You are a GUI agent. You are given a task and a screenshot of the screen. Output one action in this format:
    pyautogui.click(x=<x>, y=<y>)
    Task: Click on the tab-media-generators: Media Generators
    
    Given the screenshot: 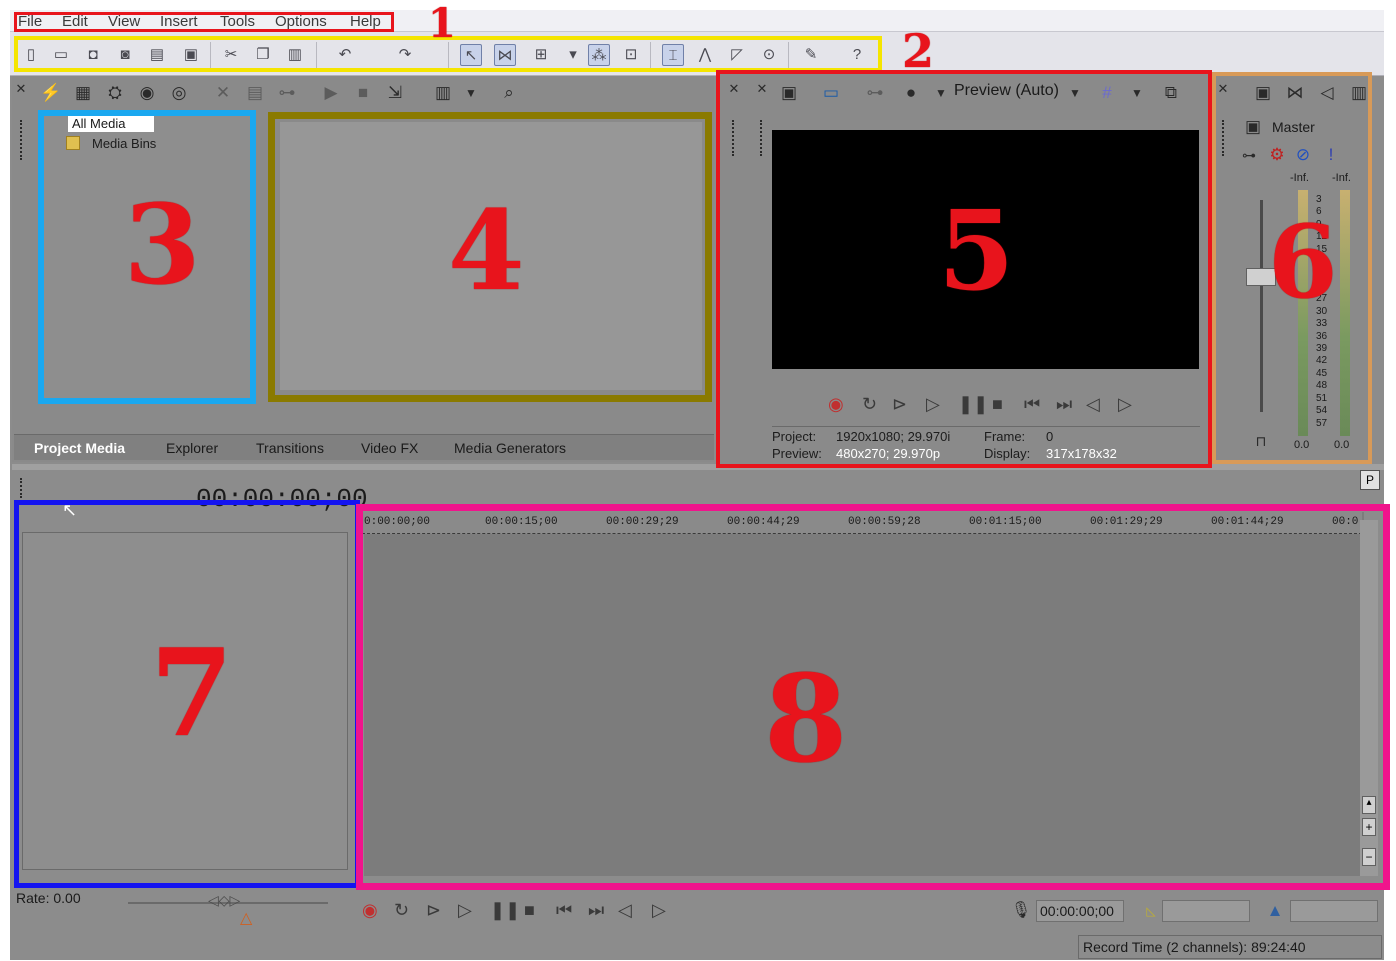 What is the action you would take?
    pyautogui.click(x=510, y=449)
    